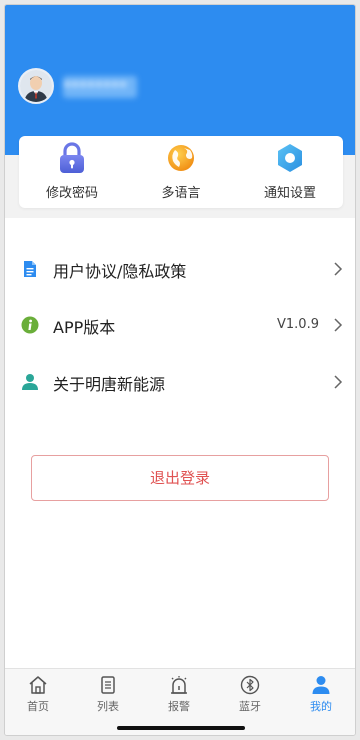 This screenshot has width=360, height=740. What do you see at coordinates (71, 193) in the screenshot?
I see `quick-action-label: 修改密码` at bounding box center [71, 193].